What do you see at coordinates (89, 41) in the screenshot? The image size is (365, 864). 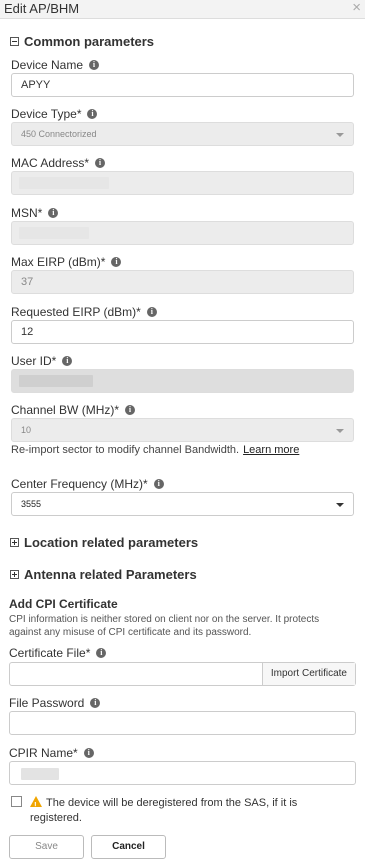 I see `section-common-title: Common parameters` at bounding box center [89, 41].